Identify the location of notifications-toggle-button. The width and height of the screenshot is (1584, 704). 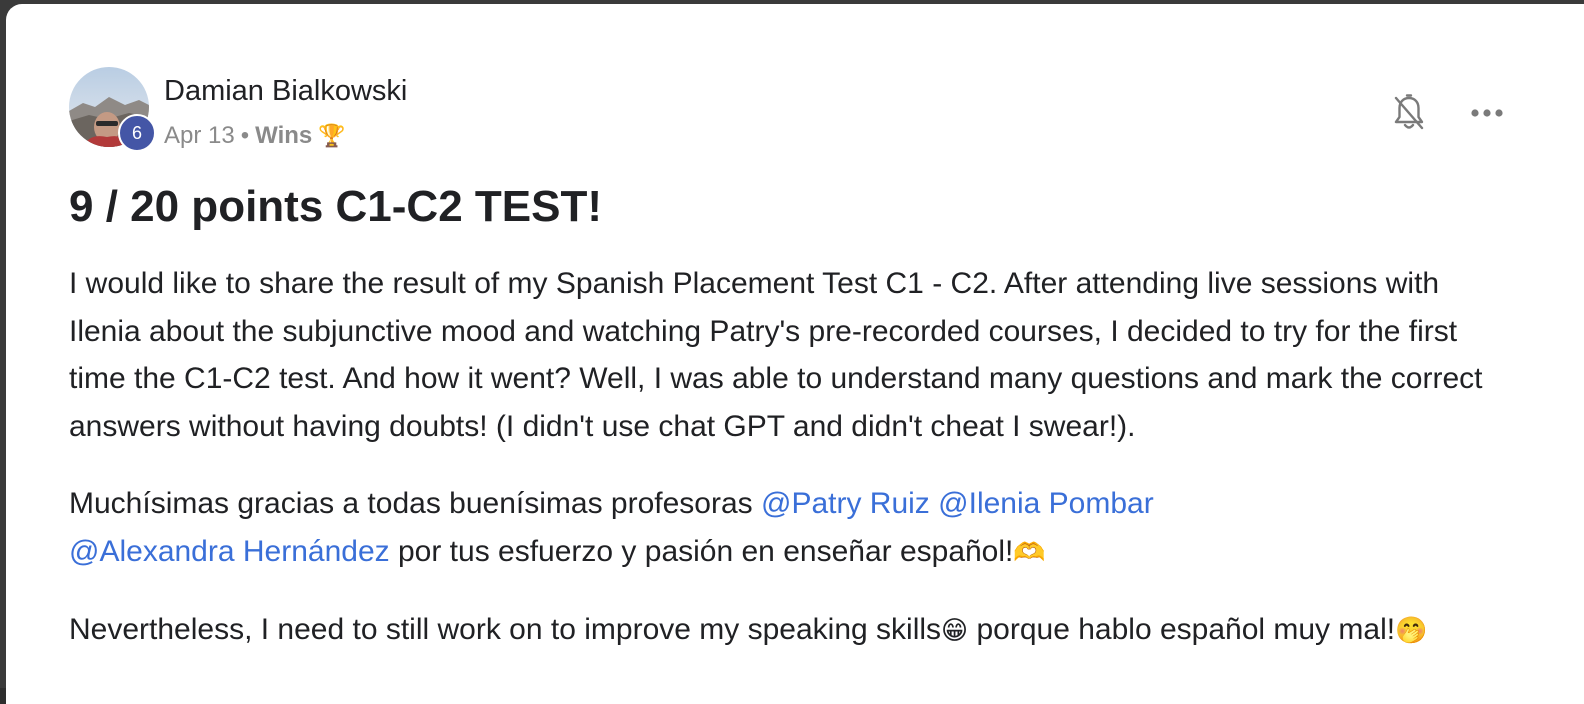
(1409, 113).